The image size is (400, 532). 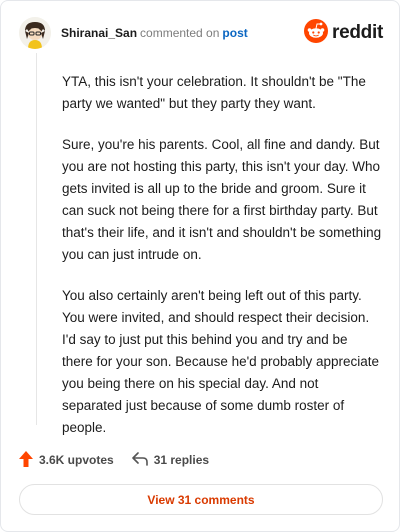 I want to click on thread-line, so click(x=36, y=239).